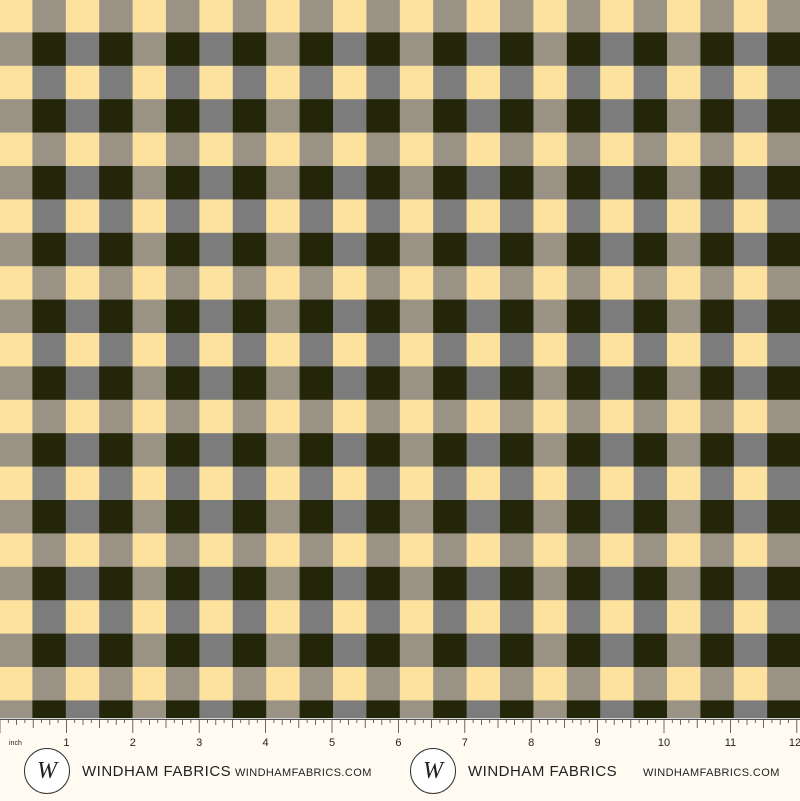 This screenshot has width=800, height=801. I want to click on ruler-scale: 1 2 3 4 5 6 7 8 9 10 11 12, so click(400, 734).